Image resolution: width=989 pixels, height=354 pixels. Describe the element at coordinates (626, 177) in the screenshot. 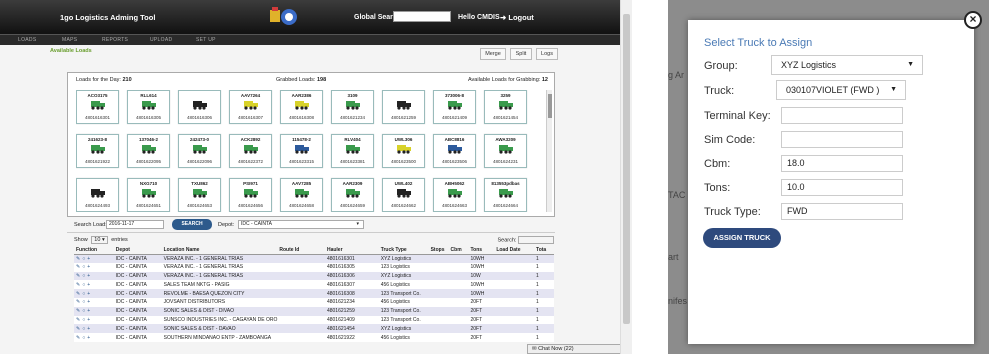

I see `page-scrollbar` at that location.